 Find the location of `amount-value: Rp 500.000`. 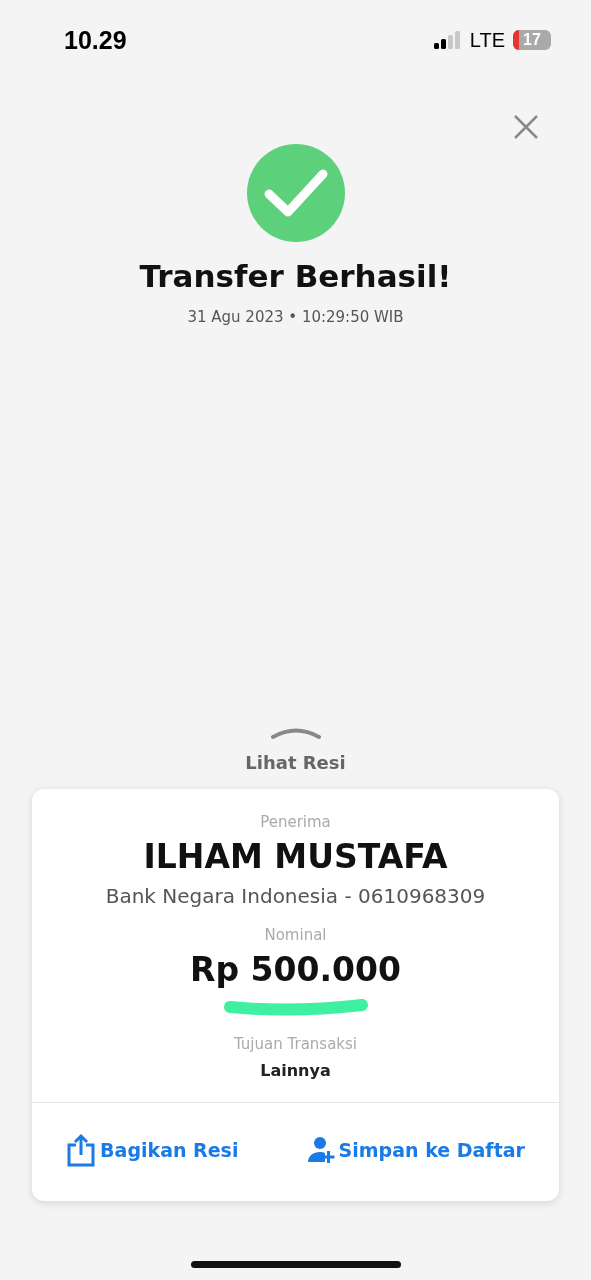

amount-value: Rp 500.000 is located at coordinates (295, 969).